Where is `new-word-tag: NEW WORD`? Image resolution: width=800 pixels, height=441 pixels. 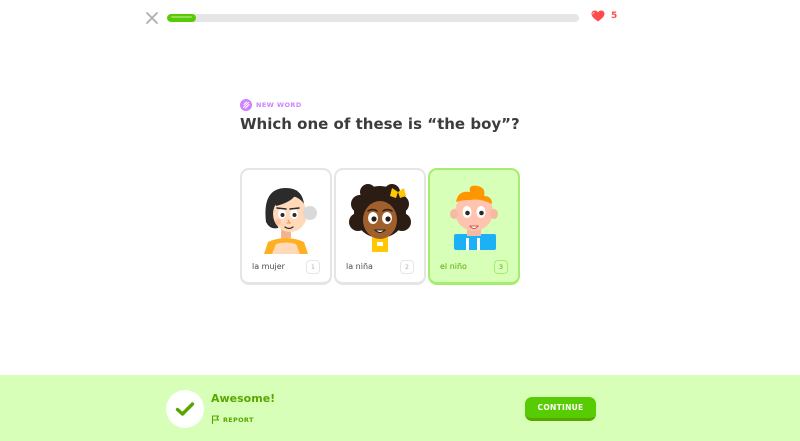 new-word-tag: NEW WORD is located at coordinates (271, 105).